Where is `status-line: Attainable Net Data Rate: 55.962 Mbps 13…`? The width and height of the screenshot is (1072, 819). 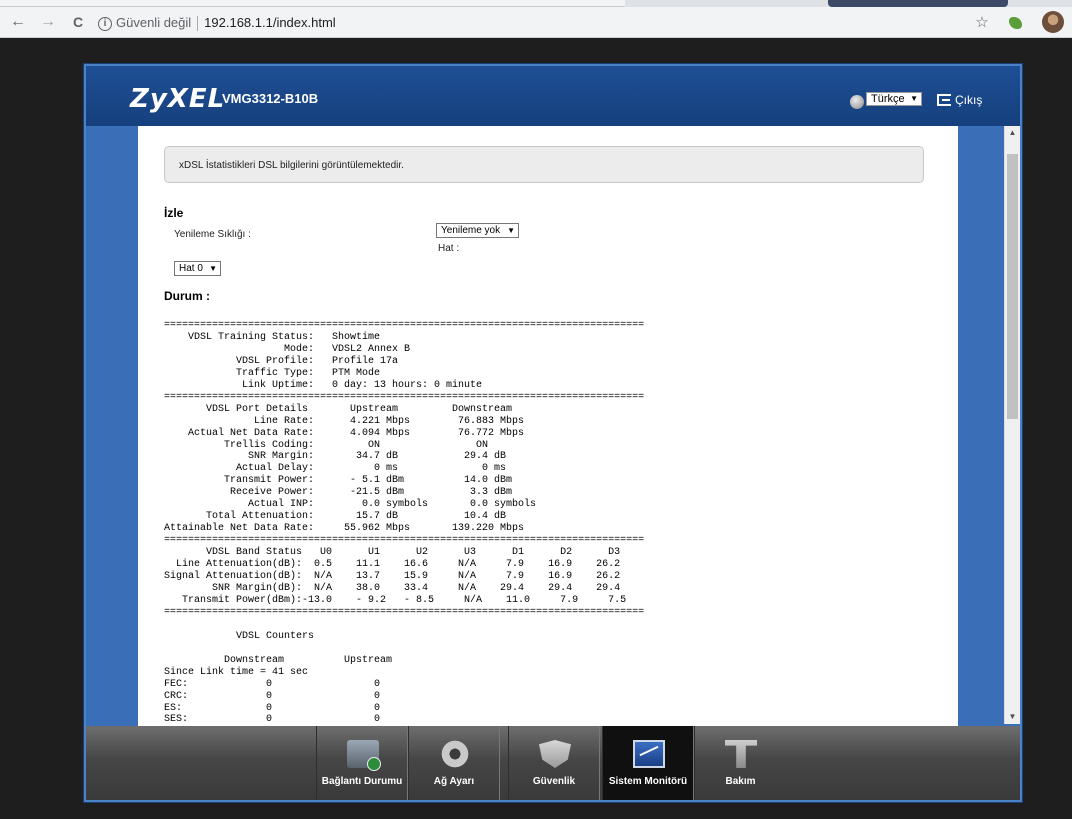
status-line: Attainable Net Data Rate: 55.962 Mbps 13… is located at coordinates (344, 529).